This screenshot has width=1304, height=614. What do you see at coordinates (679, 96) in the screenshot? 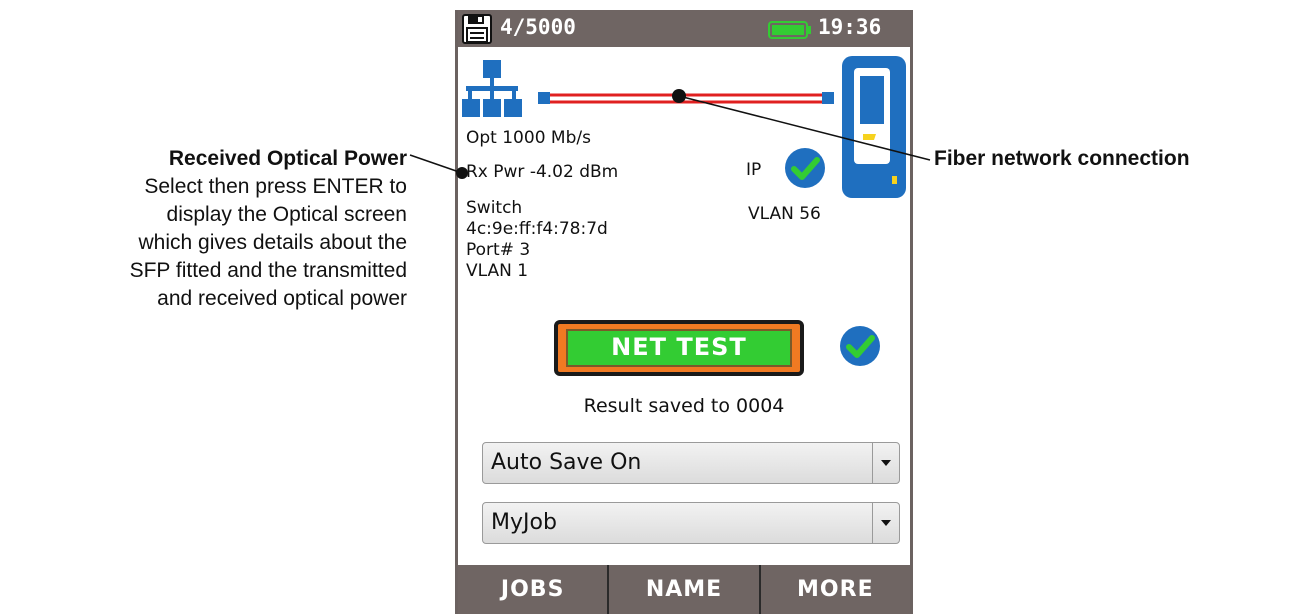
I see `fiber-leader-dot` at bounding box center [679, 96].